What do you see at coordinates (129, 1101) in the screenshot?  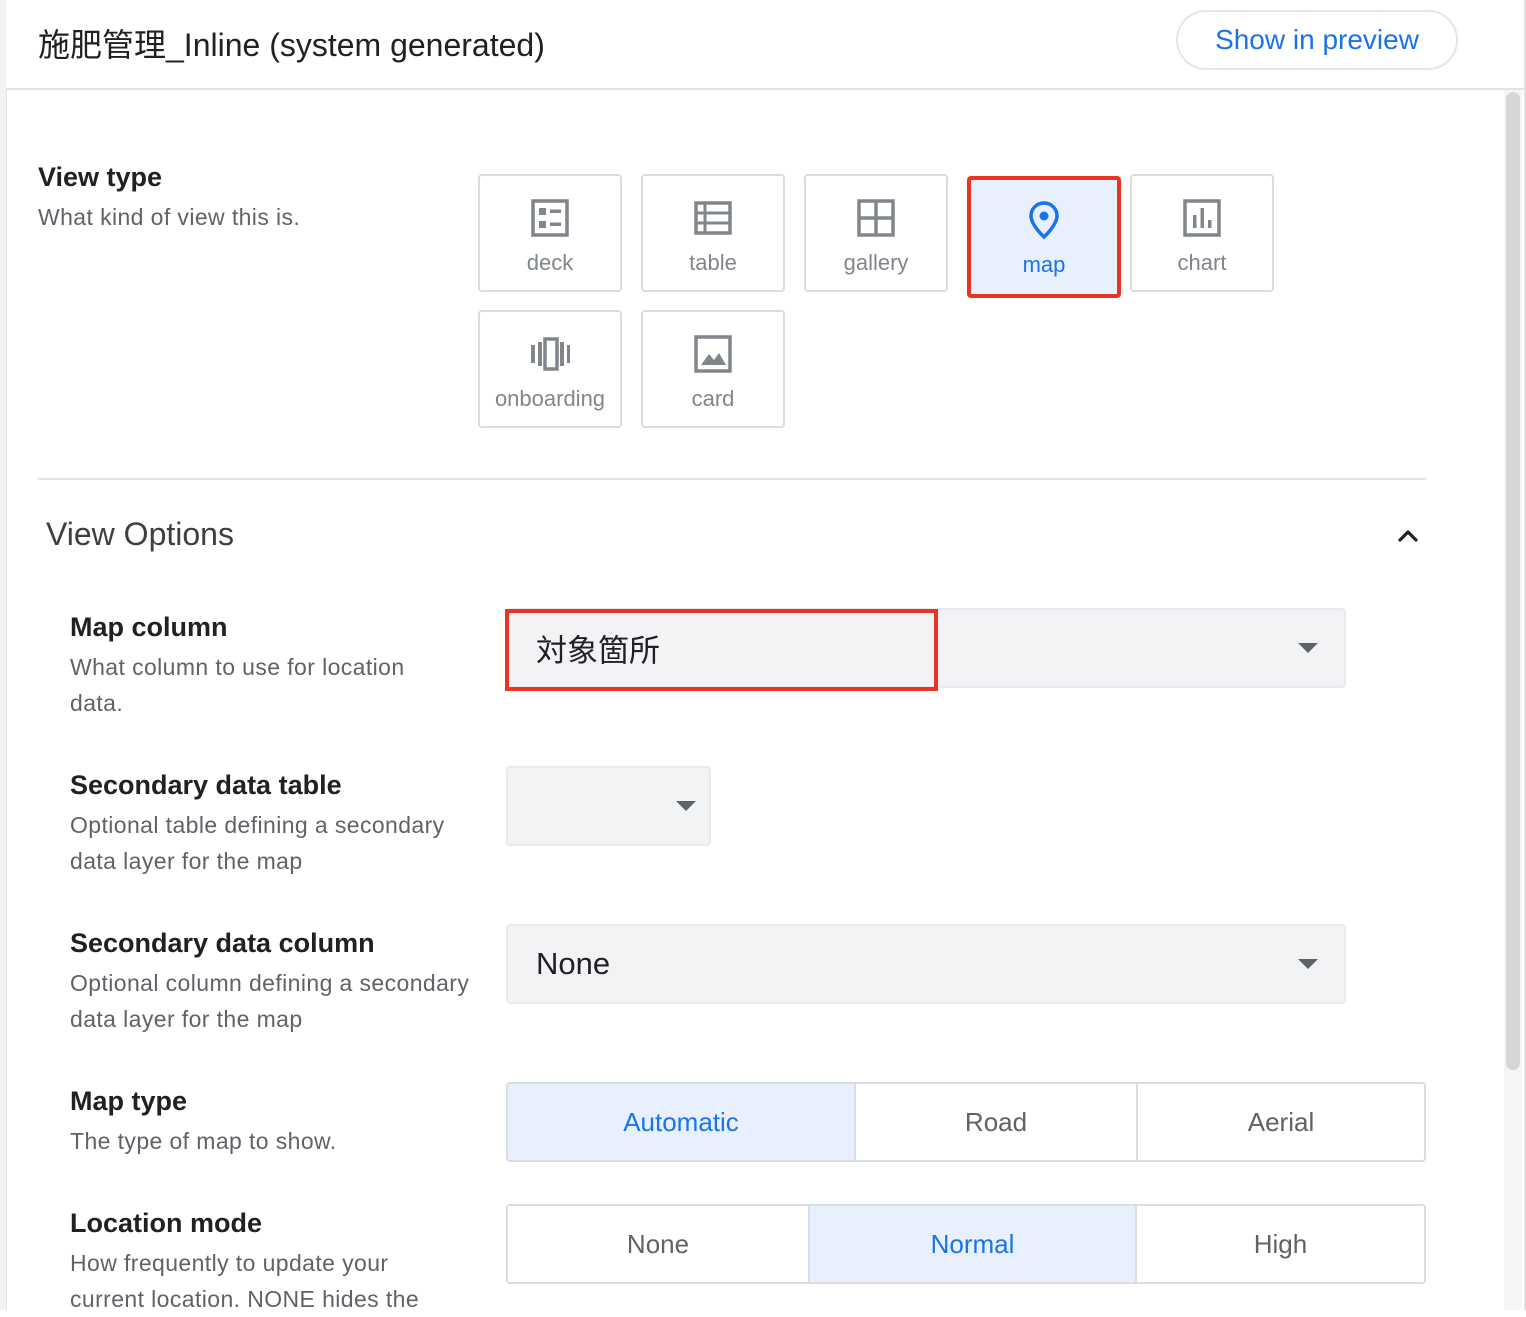 I see `map-type-label: Map type` at bounding box center [129, 1101].